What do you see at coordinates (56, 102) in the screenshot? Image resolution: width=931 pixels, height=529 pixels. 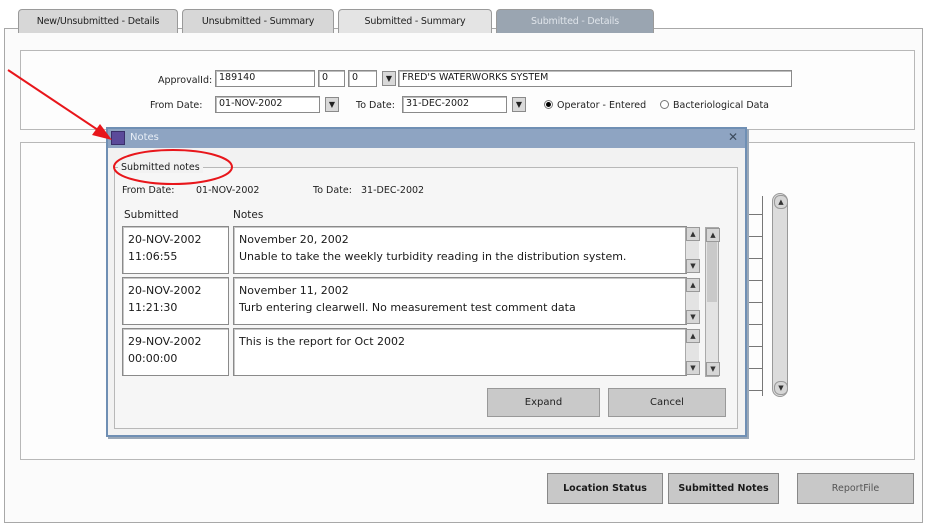 I see `annotation-arrow-line` at bounding box center [56, 102].